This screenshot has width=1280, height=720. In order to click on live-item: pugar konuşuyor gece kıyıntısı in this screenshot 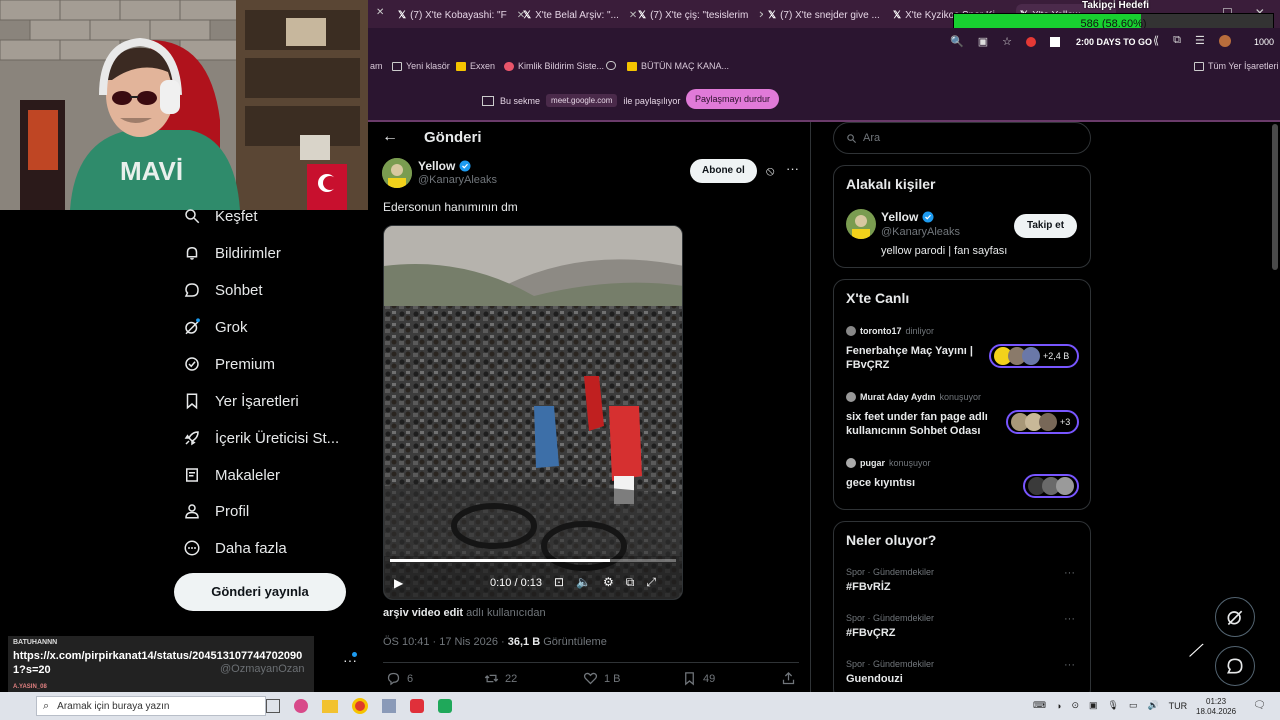, I will do `click(962, 480)`.